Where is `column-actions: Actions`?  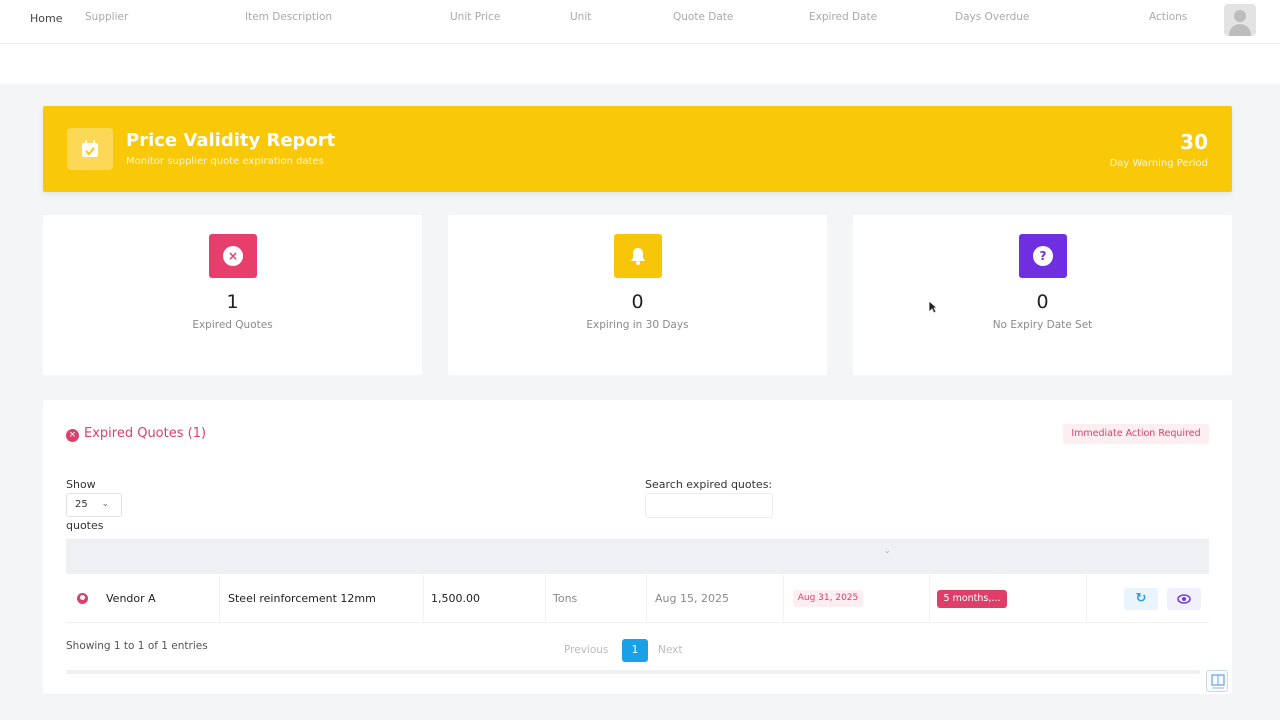
column-actions: Actions is located at coordinates (1168, 17).